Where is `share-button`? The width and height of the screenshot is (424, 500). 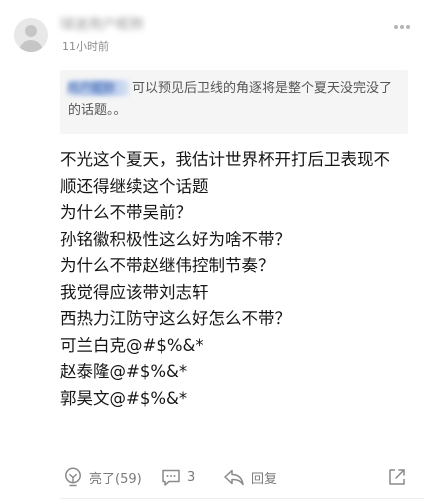
share-button is located at coordinates (397, 477).